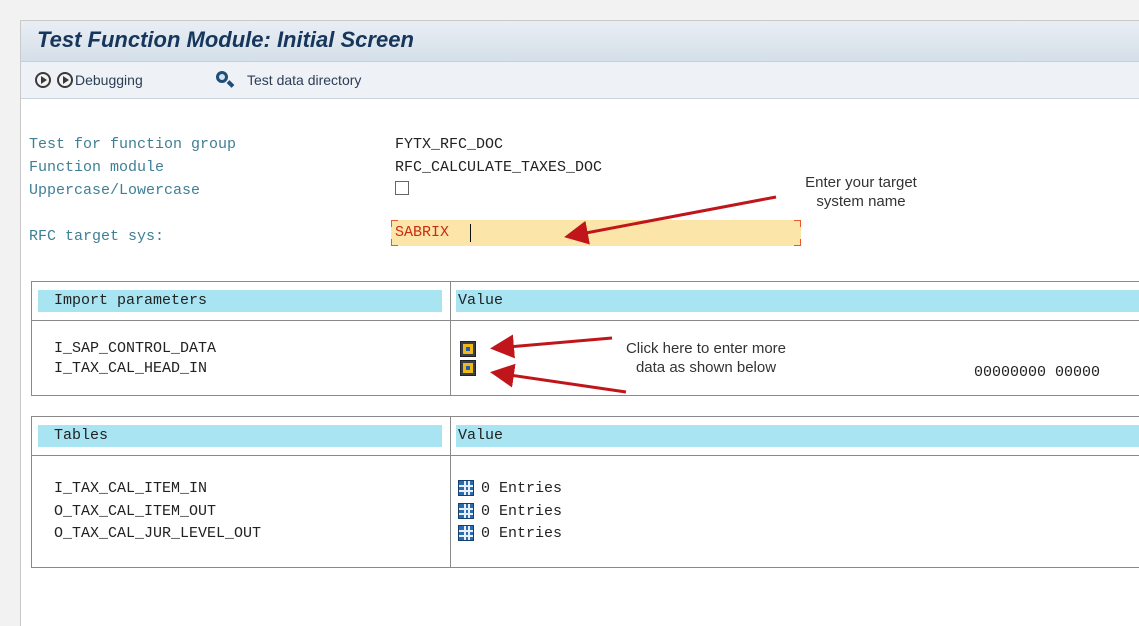 The image size is (1139, 626). I want to click on annotation-line: Click here to enter more, so click(706, 348).